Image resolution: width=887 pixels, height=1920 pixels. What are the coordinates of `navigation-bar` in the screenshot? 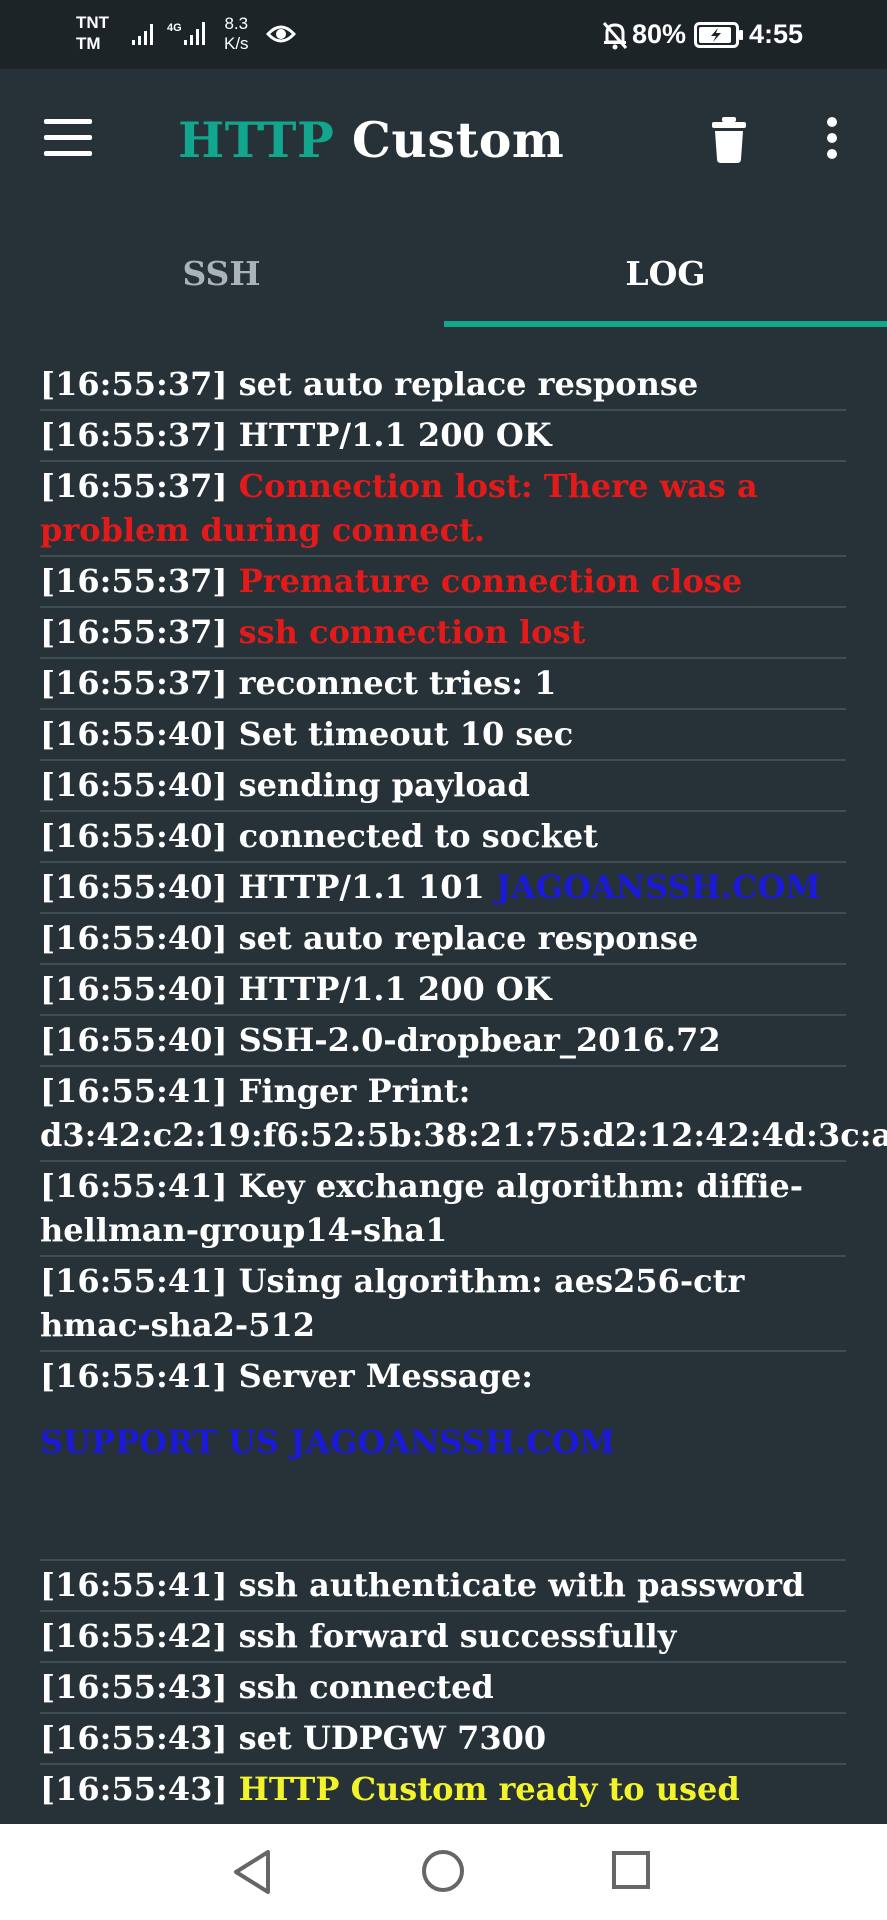 It's located at (443, 1872).